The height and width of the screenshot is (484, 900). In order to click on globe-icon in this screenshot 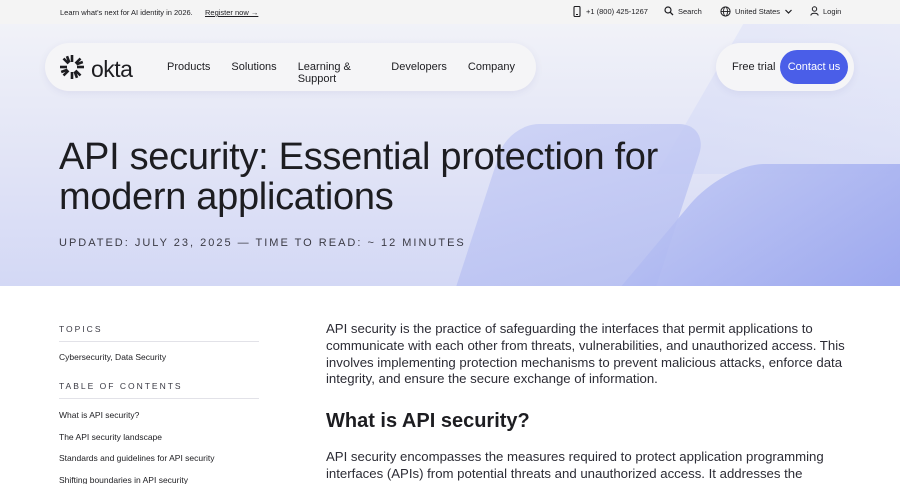, I will do `click(725, 11)`.